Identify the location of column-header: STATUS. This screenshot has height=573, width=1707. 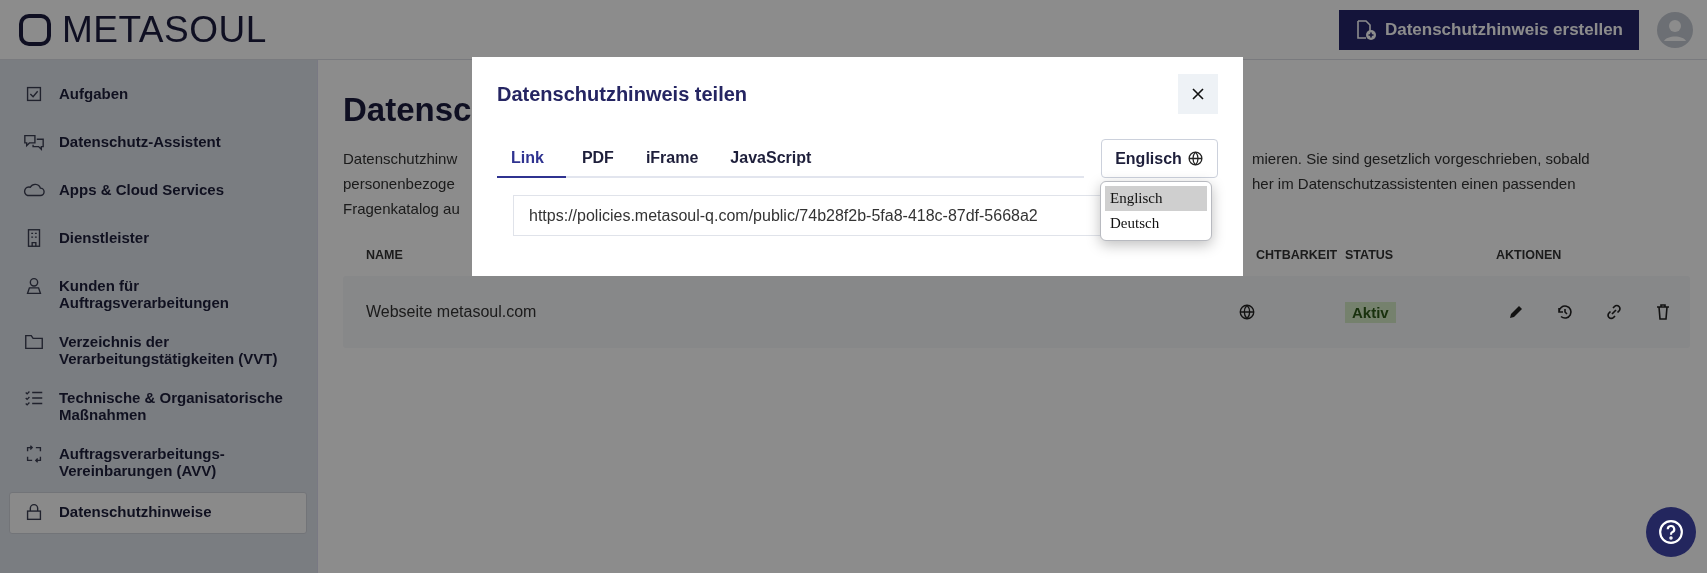
(1370, 255).